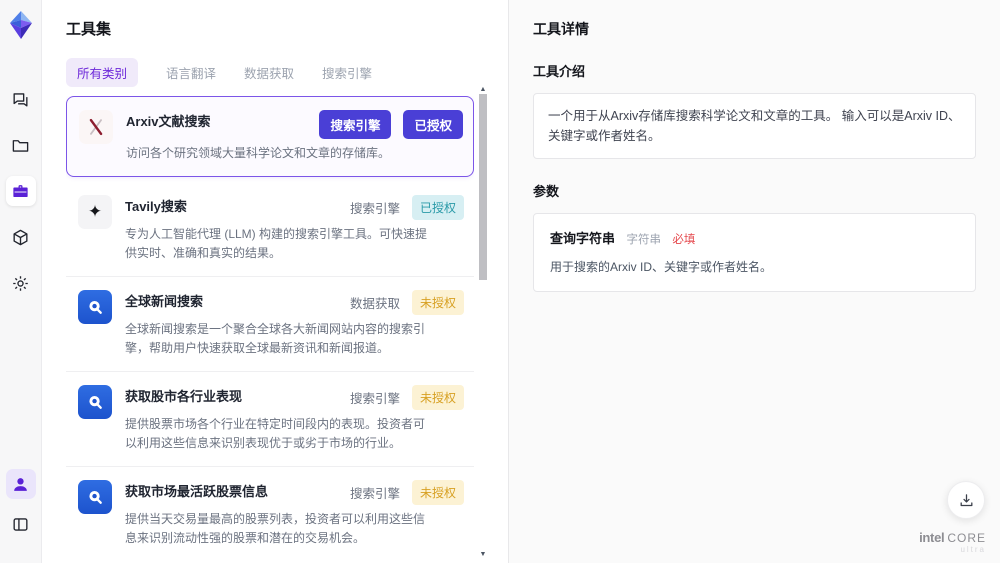 The image size is (1000, 563). I want to click on parameter-type: 字符串, so click(643, 240).